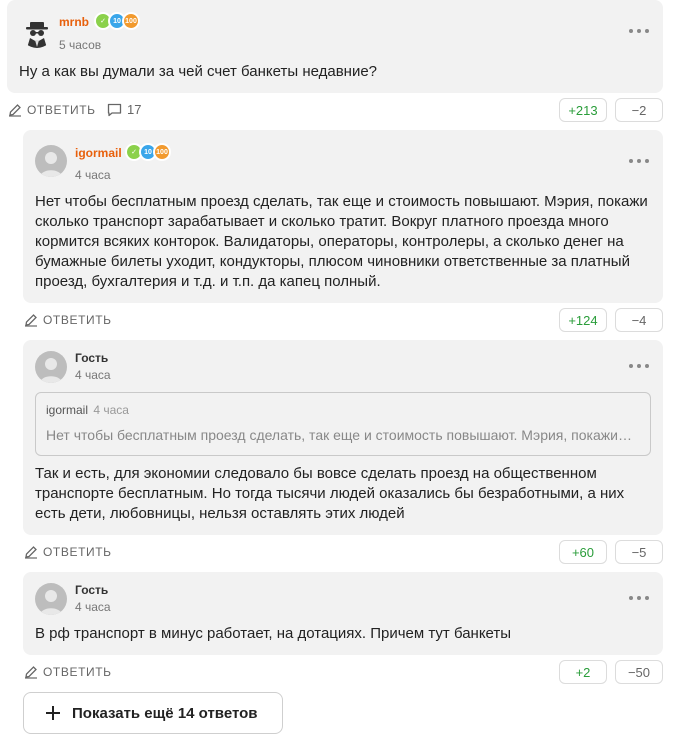 This screenshot has width=679, height=744. What do you see at coordinates (53, 713) in the screenshot?
I see `plus-icon` at bounding box center [53, 713].